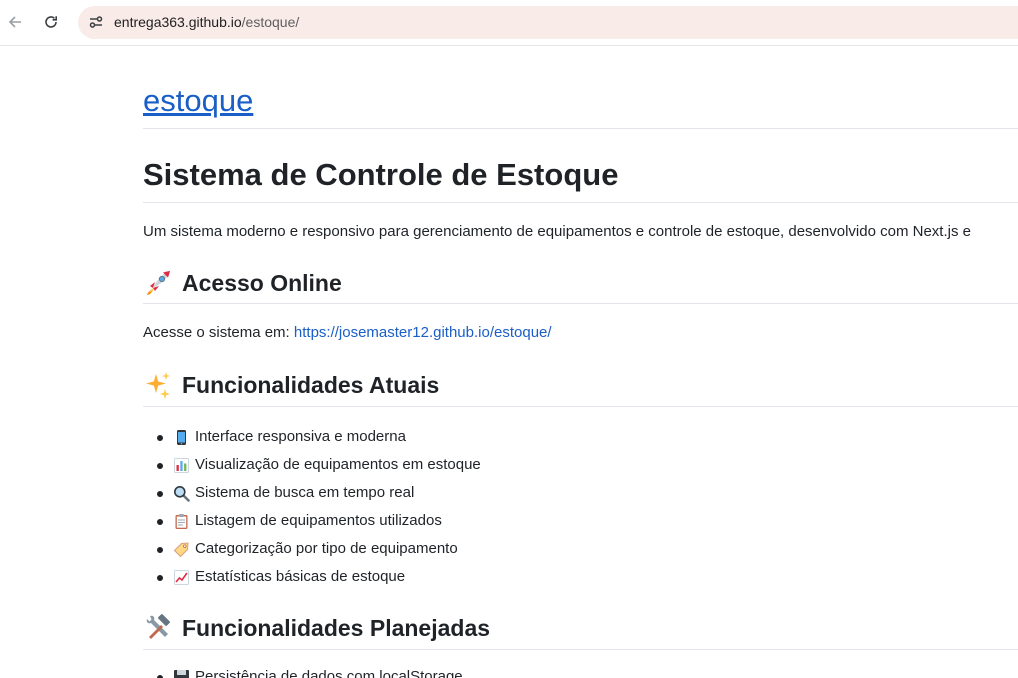 The image size is (1018, 678). I want to click on access-section-heading: Acesso Online, so click(242, 283).